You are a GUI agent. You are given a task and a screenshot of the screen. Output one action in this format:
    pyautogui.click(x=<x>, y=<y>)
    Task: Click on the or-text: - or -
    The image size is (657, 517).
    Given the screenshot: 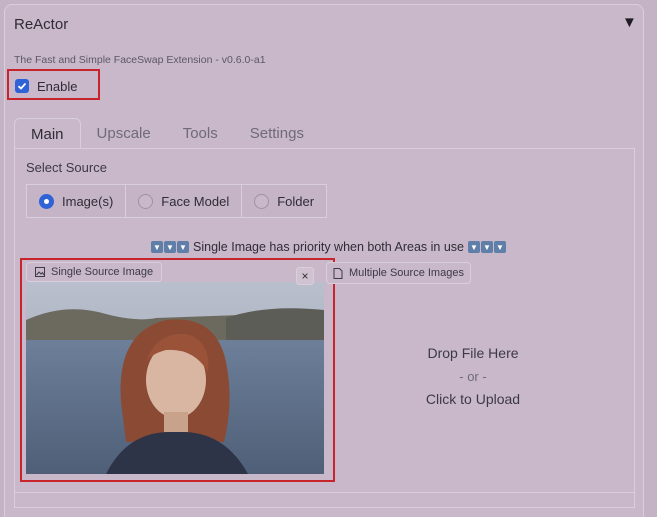 What is the action you would take?
    pyautogui.click(x=473, y=376)
    